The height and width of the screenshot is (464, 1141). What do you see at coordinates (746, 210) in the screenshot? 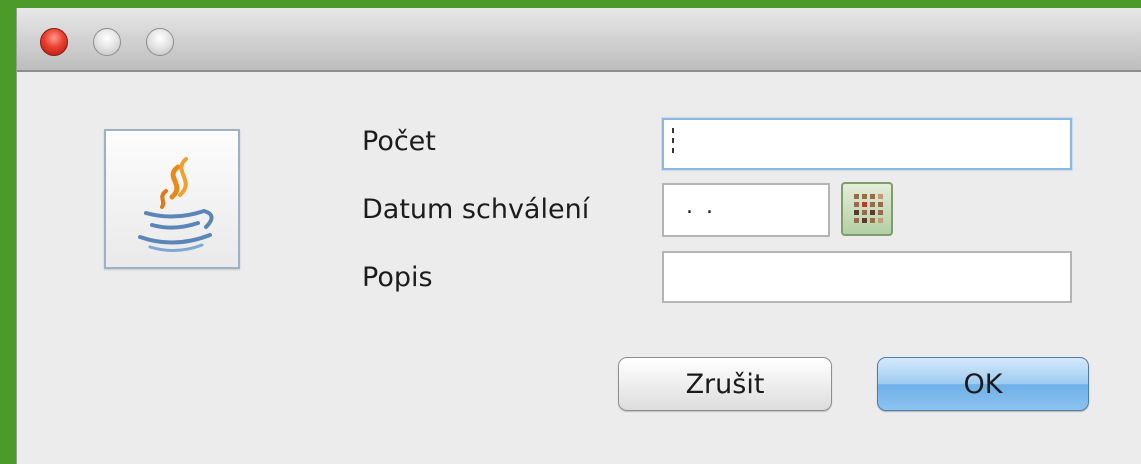
I see `approval-date-field: . .` at bounding box center [746, 210].